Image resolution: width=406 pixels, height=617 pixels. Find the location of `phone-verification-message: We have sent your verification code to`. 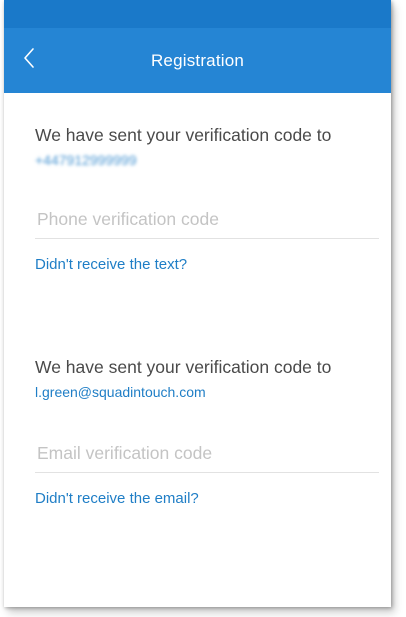

phone-verification-message: We have sent your verification code to is located at coordinates (183, 135).